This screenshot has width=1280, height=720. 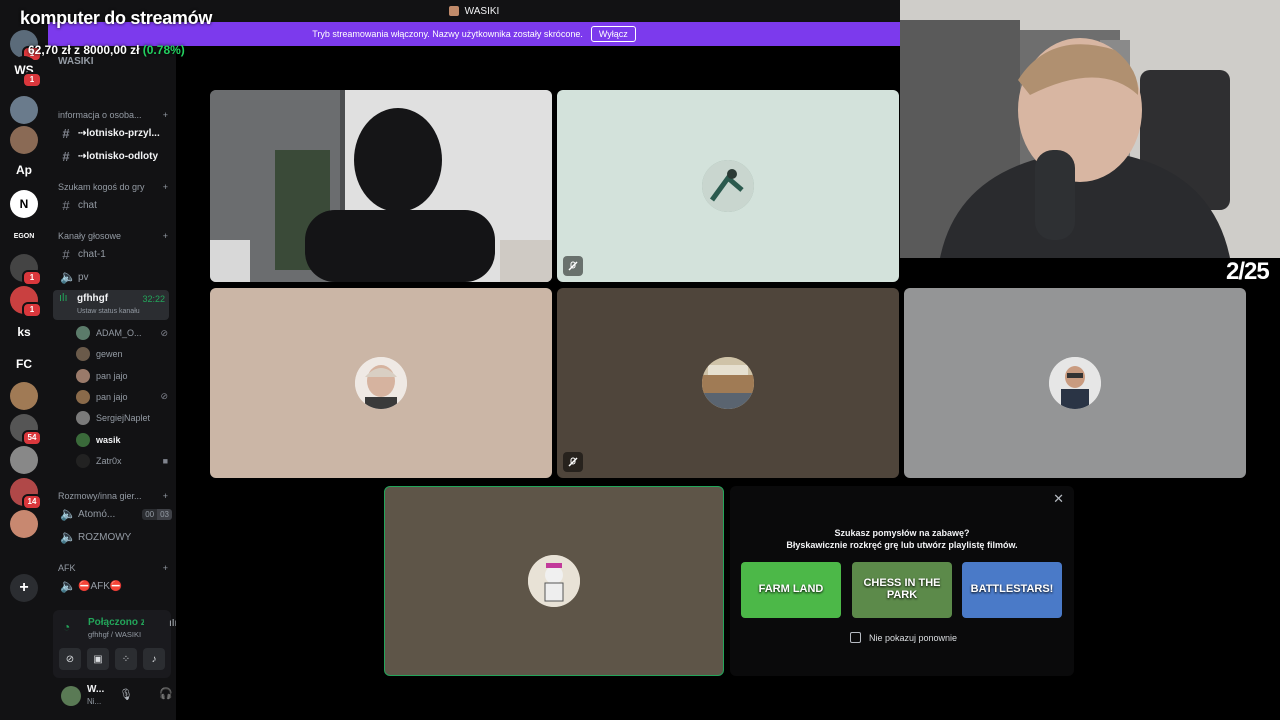 What do you see at coordinates (113, 568) in the screenshot?
I see `category-afk: AFK +` at bounding box center [113, 568].